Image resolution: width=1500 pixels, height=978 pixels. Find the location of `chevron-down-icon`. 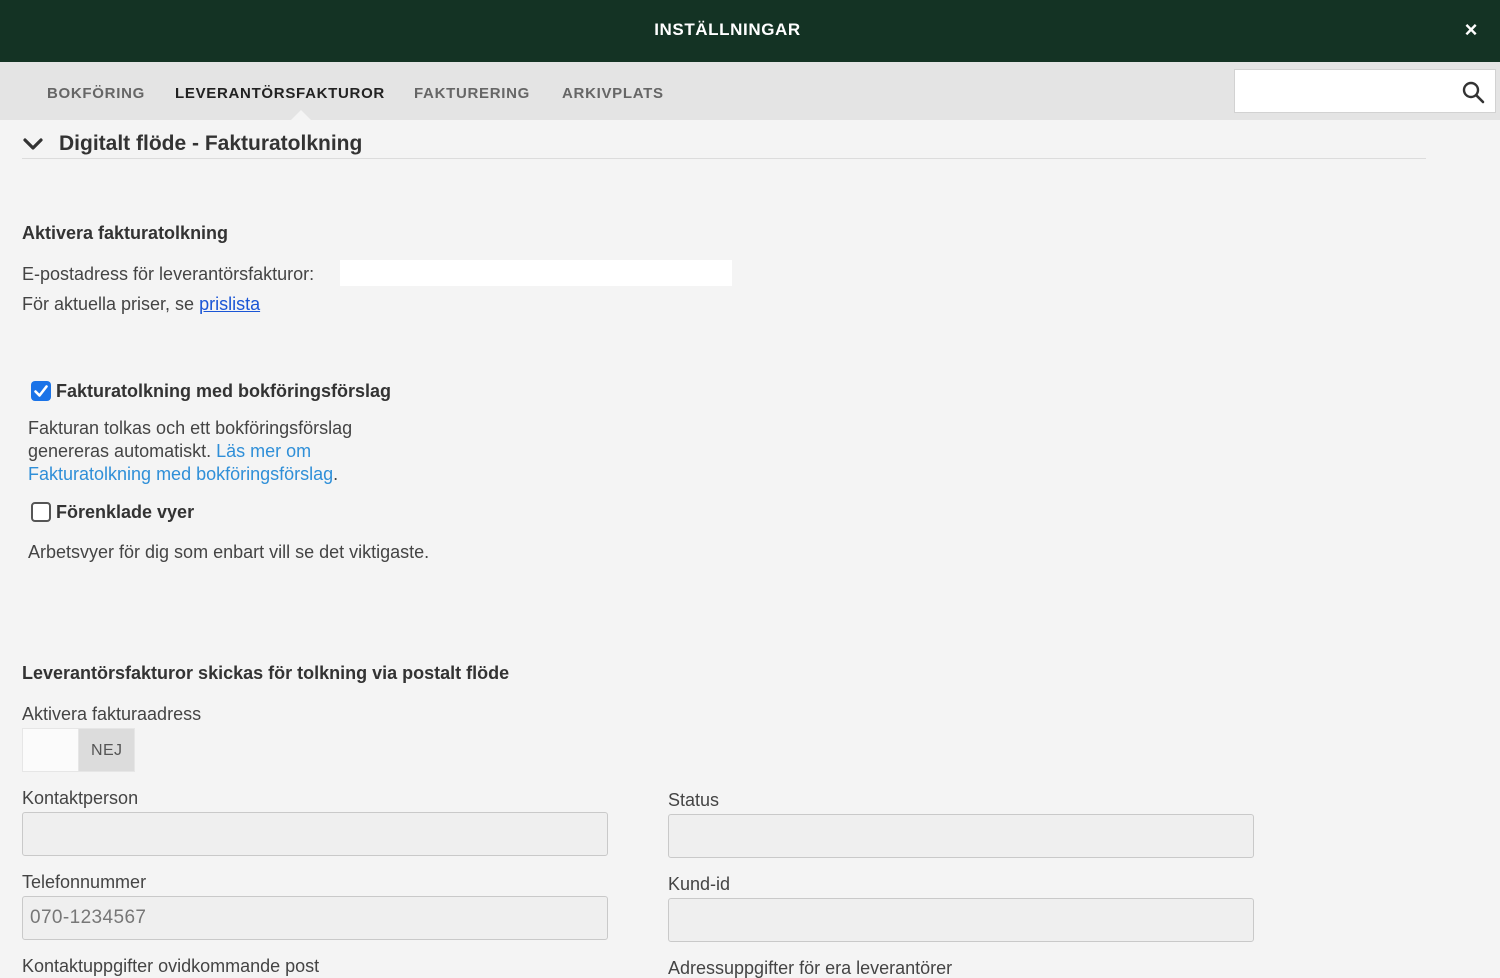

chevron-down-icon is located at coordinates (33, 144).